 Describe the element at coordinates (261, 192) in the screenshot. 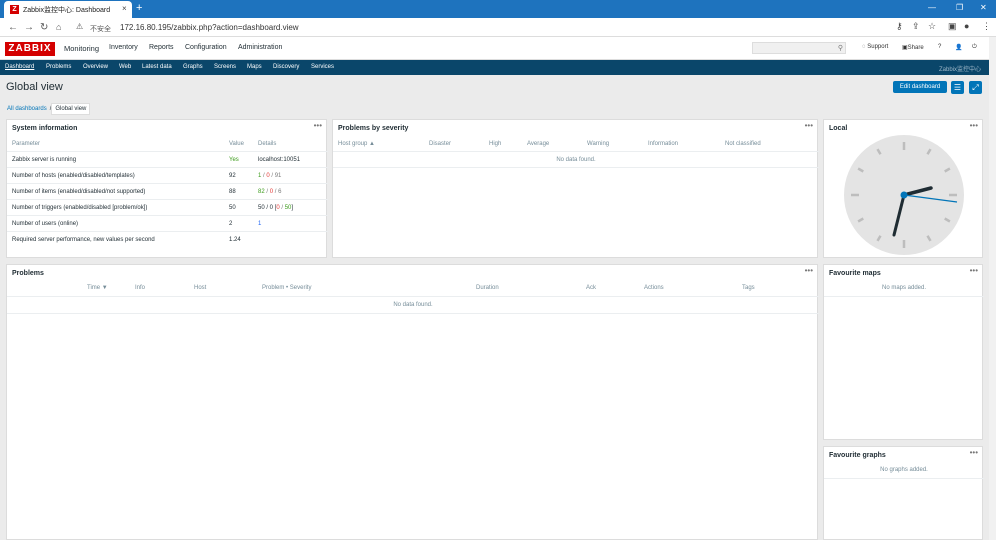

I see `enabled-count: 82` at that location.